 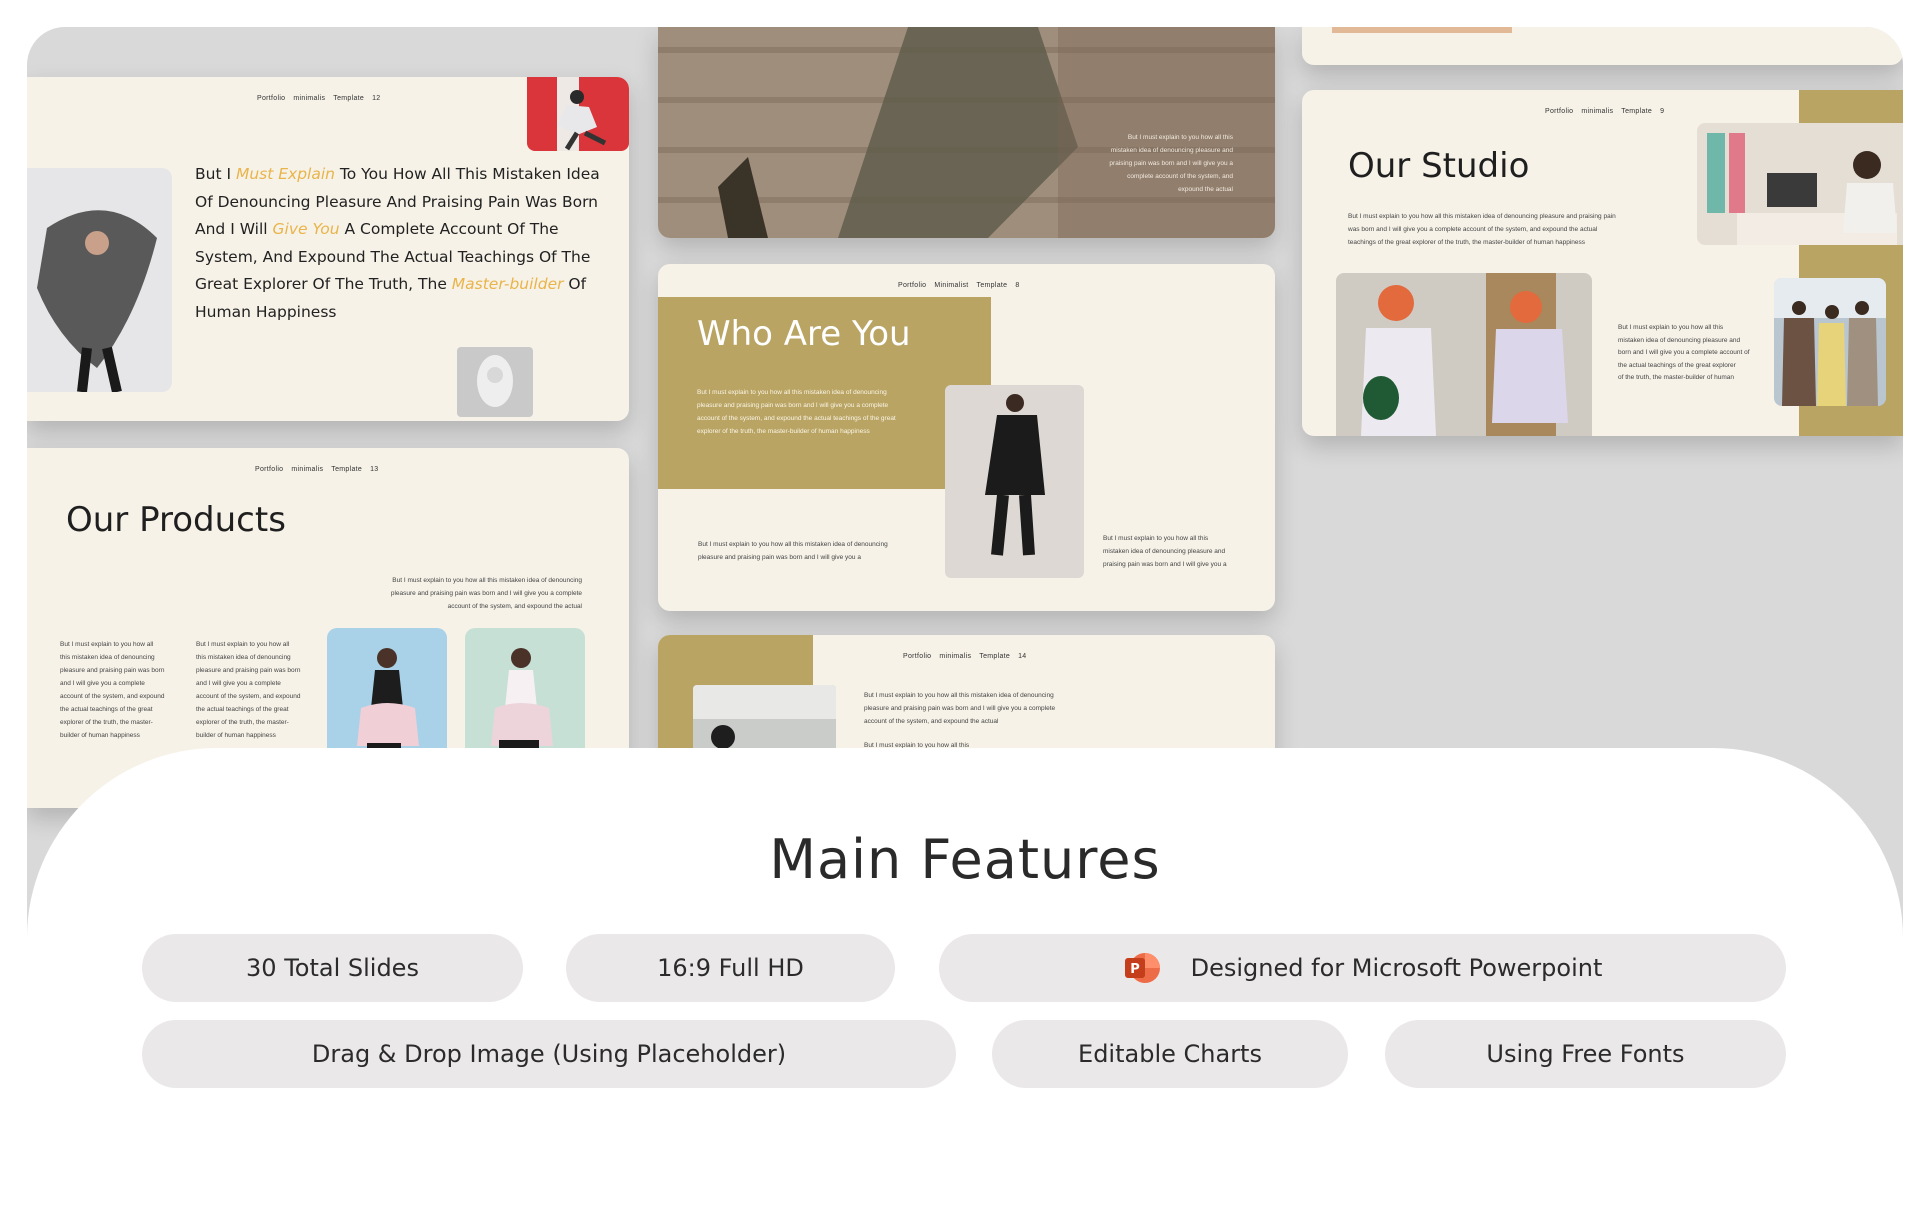 What do you see at coordinates (1602, 46) in the screenshot?
I see `slide-top-right-strip` at bounding box center [1602, 46].